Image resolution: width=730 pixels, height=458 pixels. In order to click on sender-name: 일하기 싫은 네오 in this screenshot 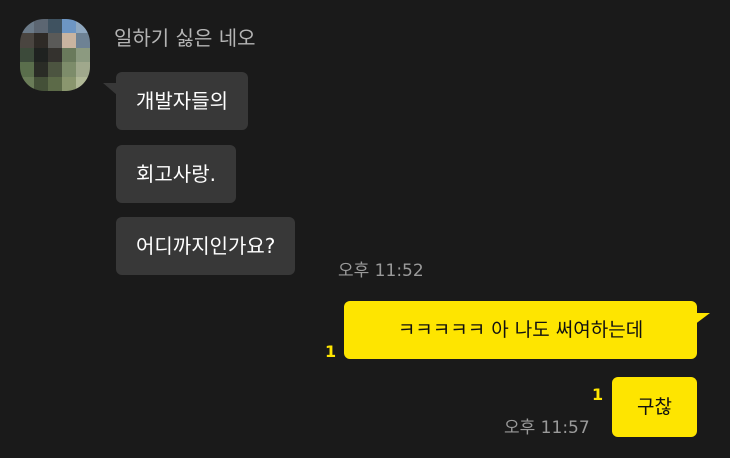, I will do `click(185, 38)`.